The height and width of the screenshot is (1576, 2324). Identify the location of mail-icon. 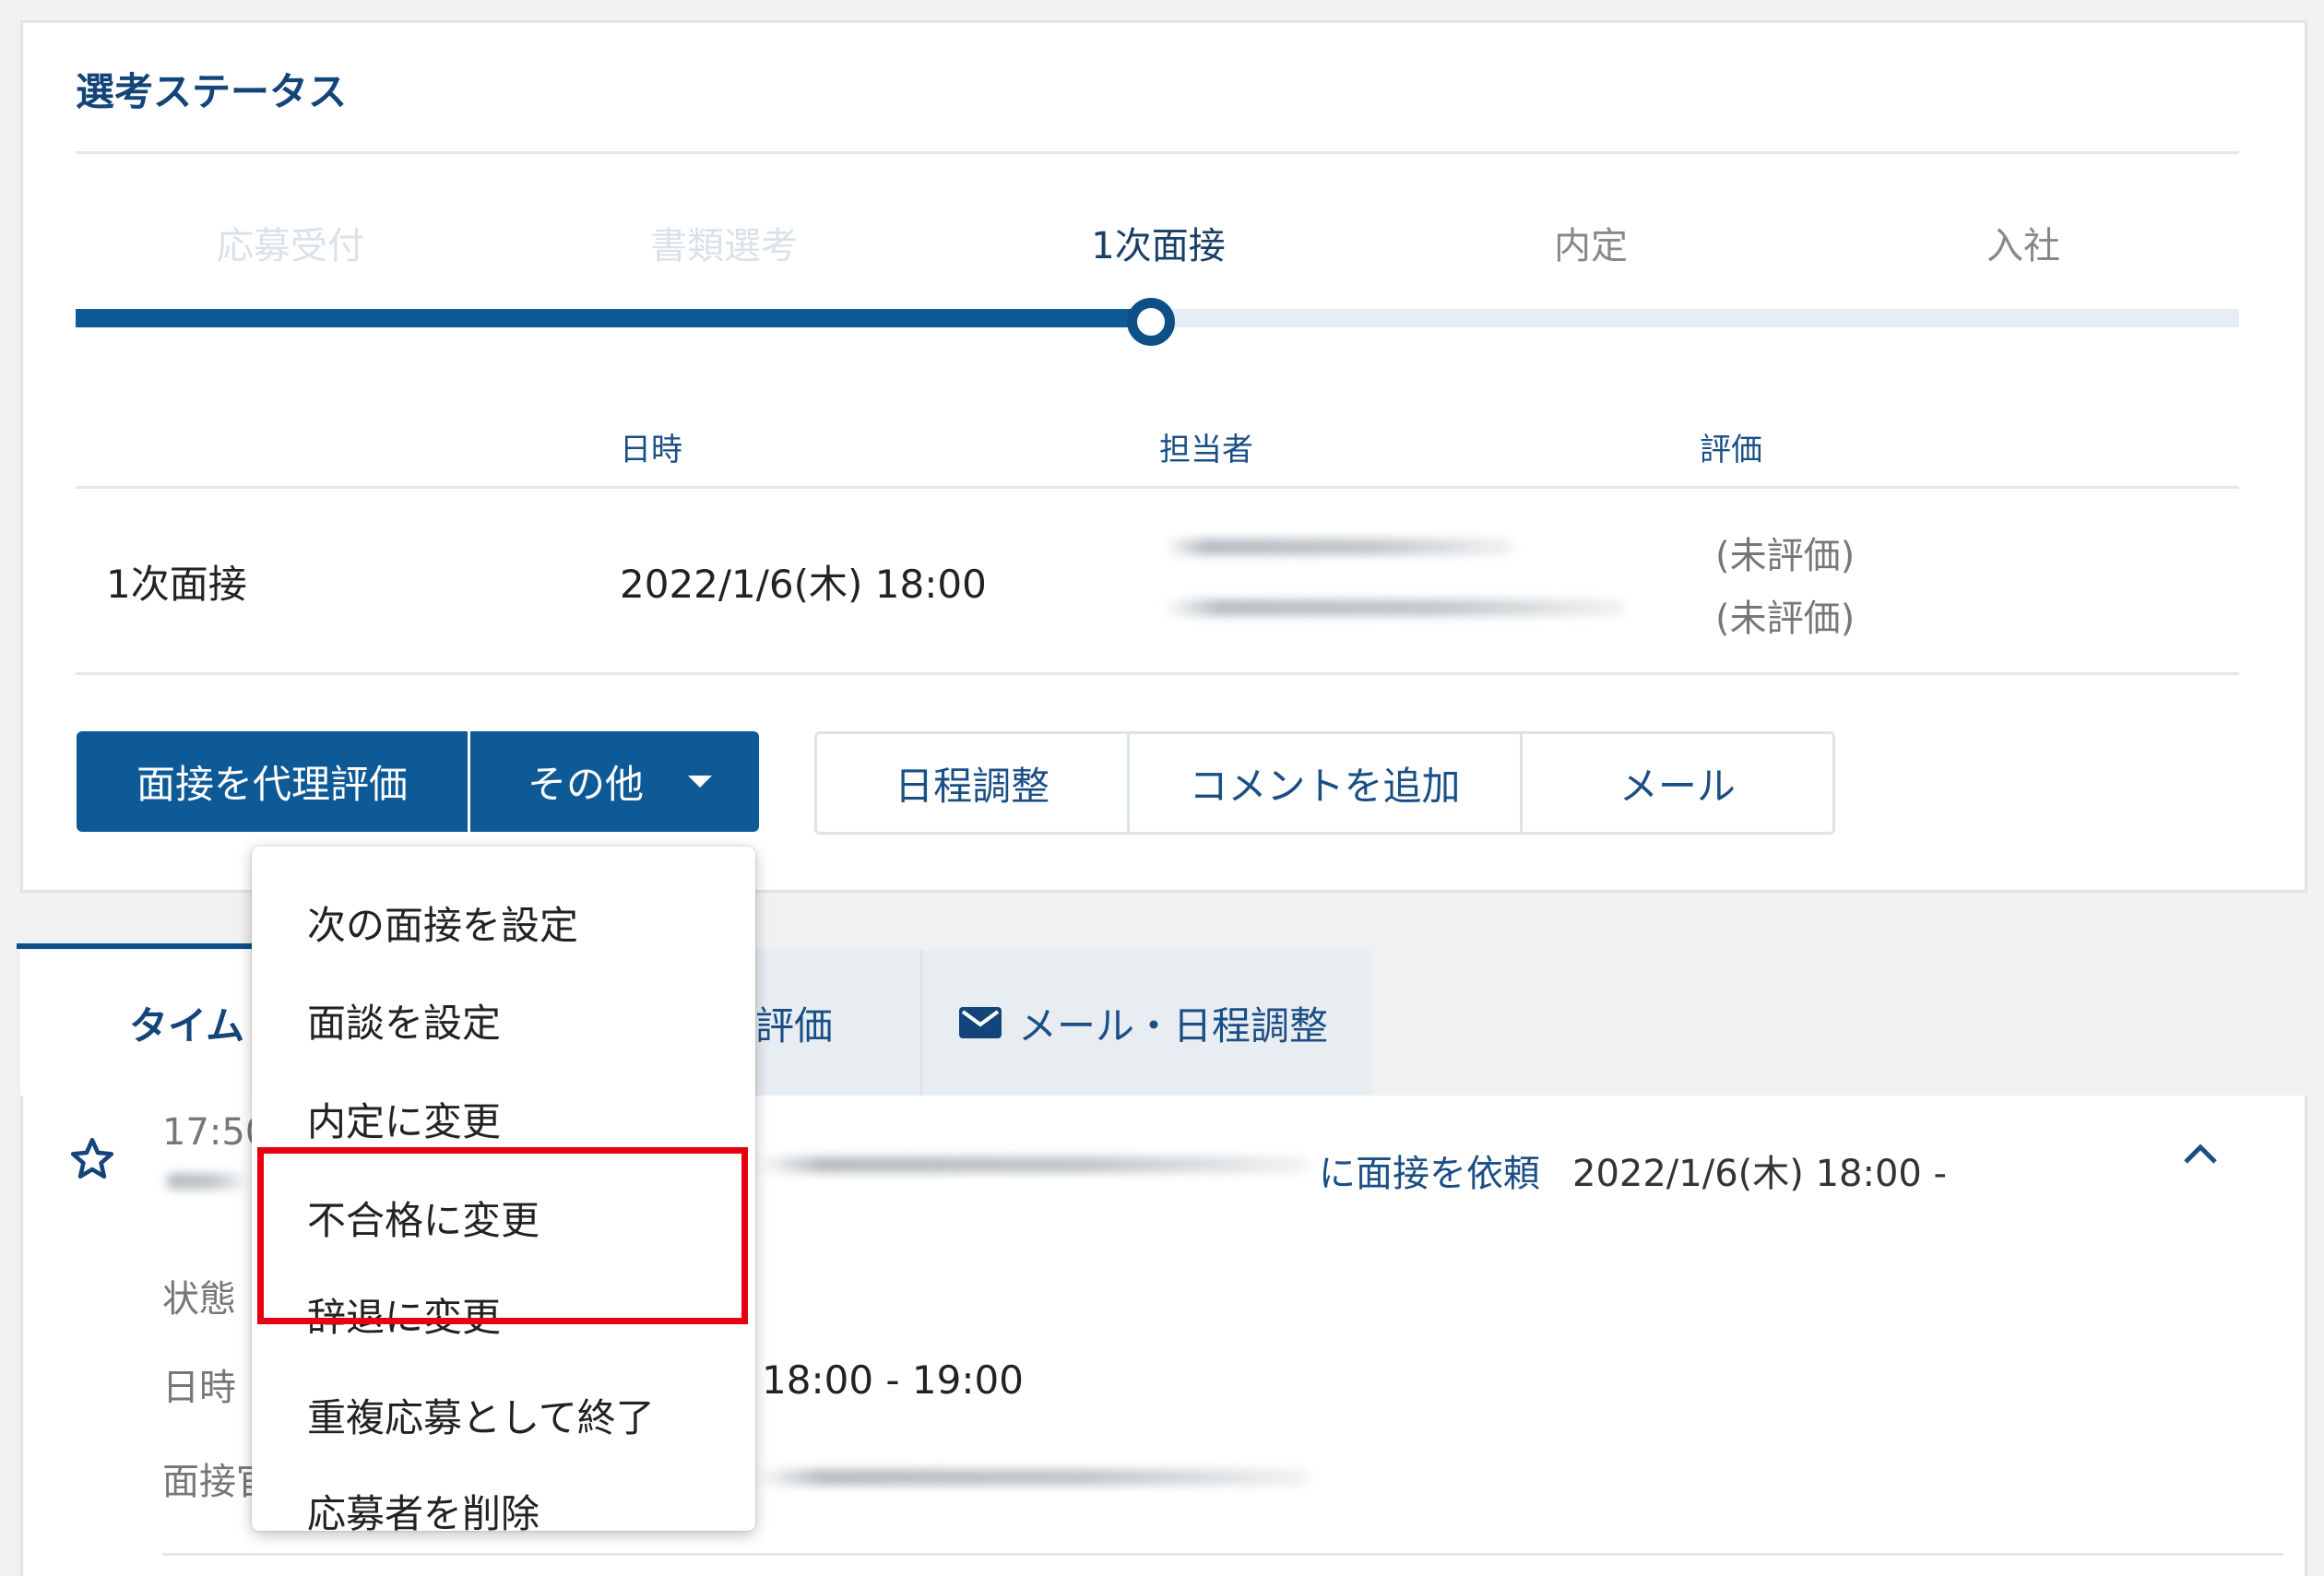
(980, 1023).